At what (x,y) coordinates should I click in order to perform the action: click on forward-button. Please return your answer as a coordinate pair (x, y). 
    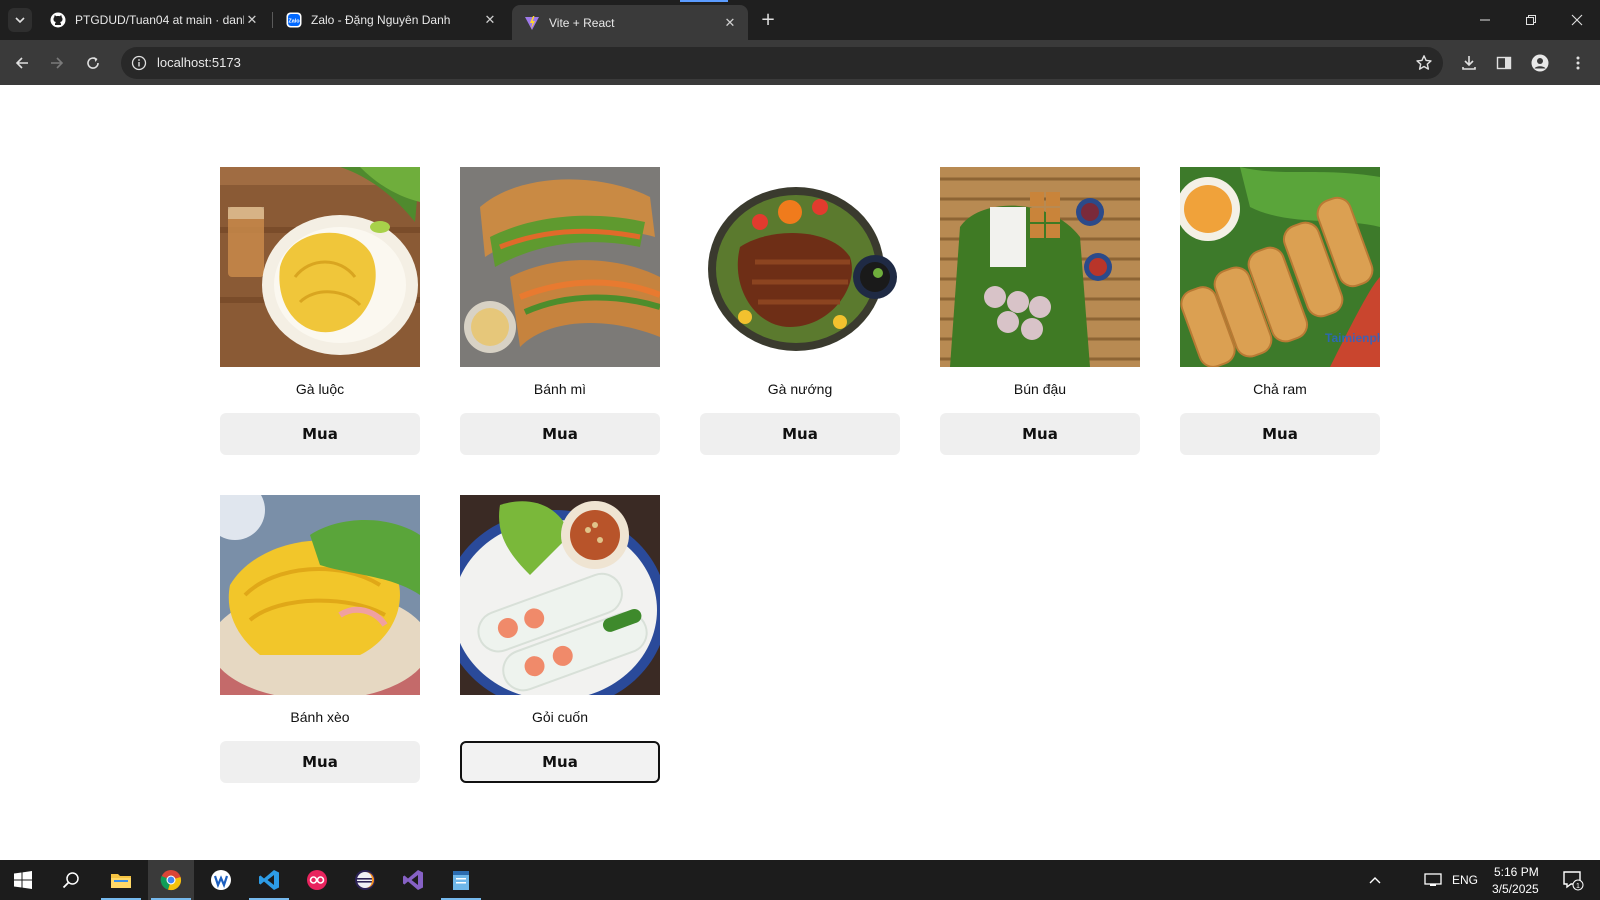
    Looking at the image, I should click on (57, 63).